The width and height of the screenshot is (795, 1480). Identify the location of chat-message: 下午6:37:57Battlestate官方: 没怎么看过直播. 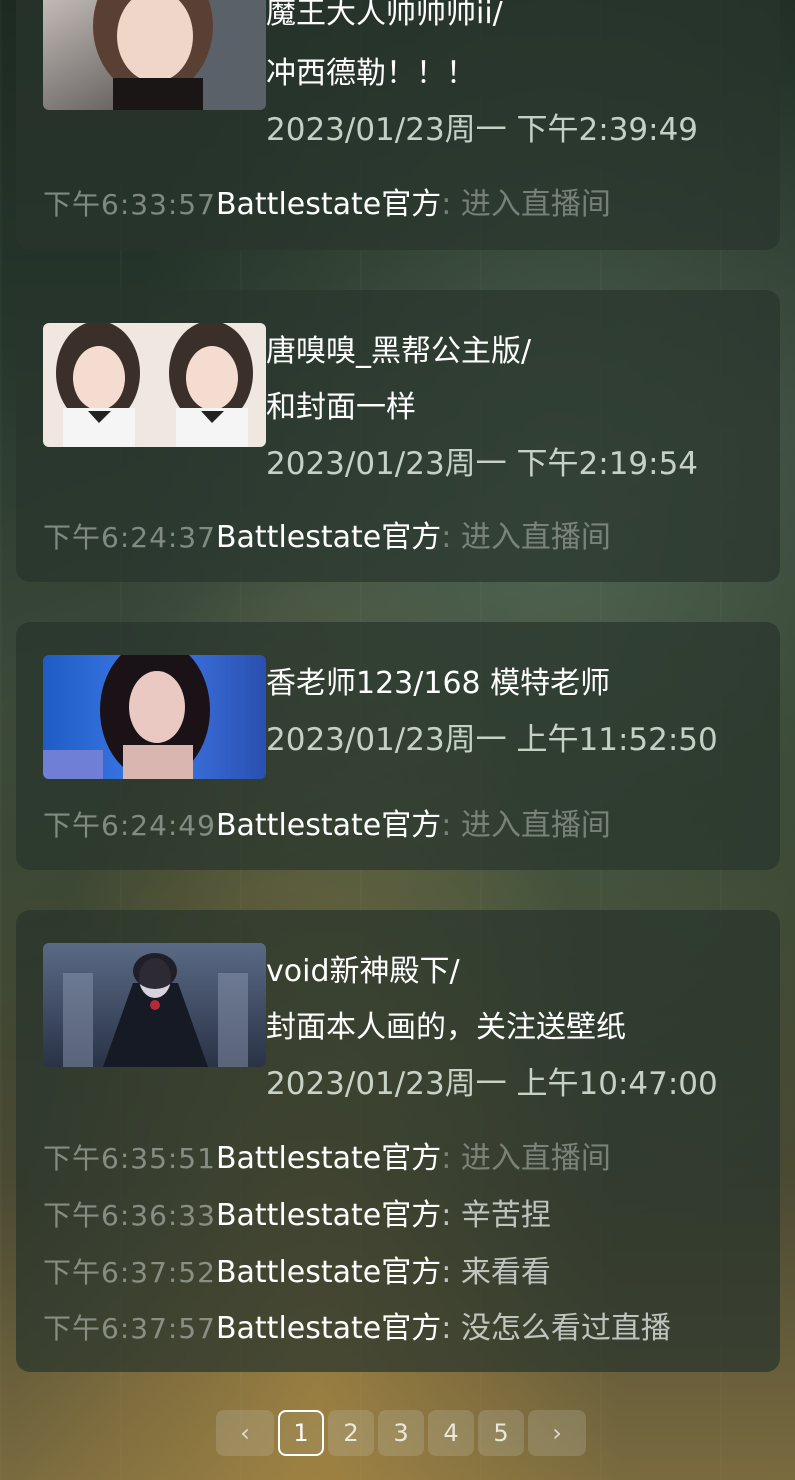
(357, 1329).